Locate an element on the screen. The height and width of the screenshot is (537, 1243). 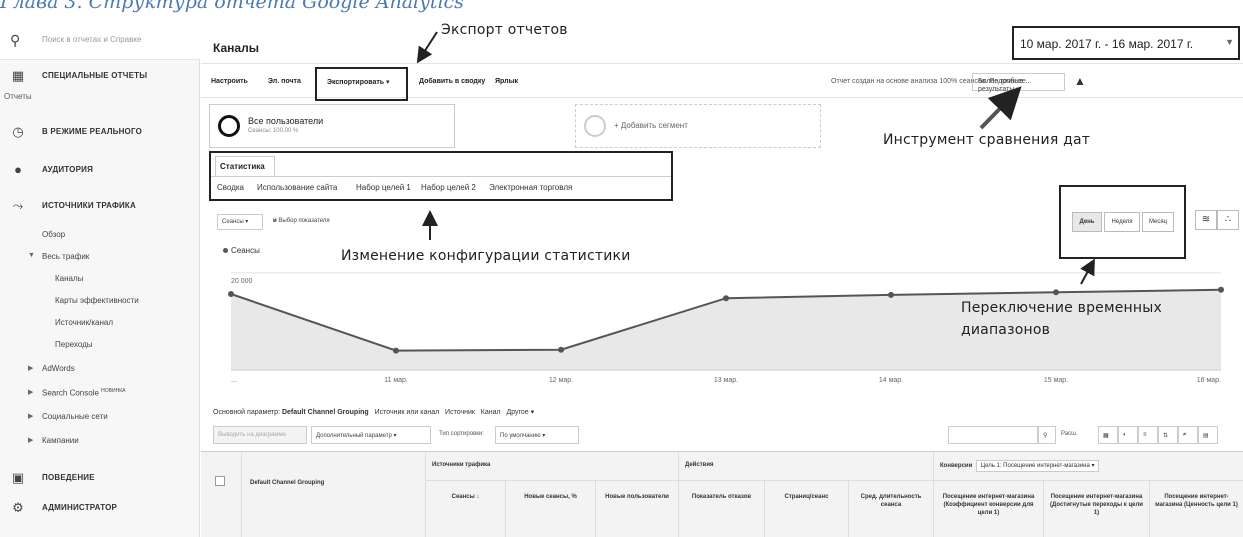
line-chart-icon: ≋ is located at coordinates (1206, 220).